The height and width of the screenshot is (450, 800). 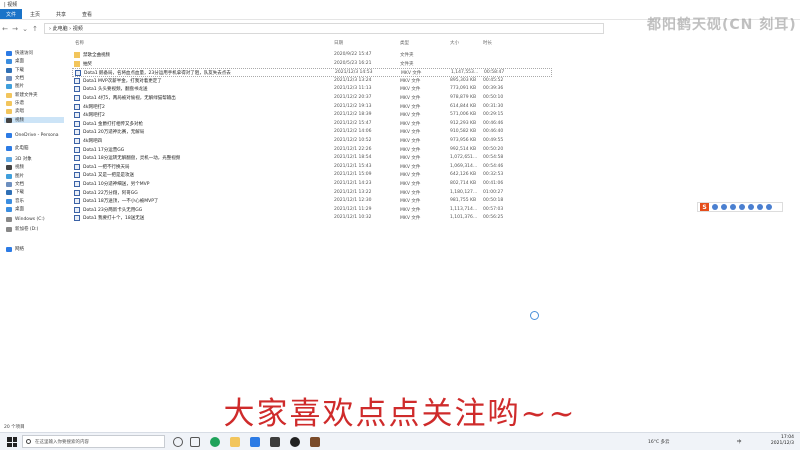 What do you see at coordinates (353, 115) in the screenshot?
I see `file-date: 2021/12/2 18:39` at bounding box center [353, 115].